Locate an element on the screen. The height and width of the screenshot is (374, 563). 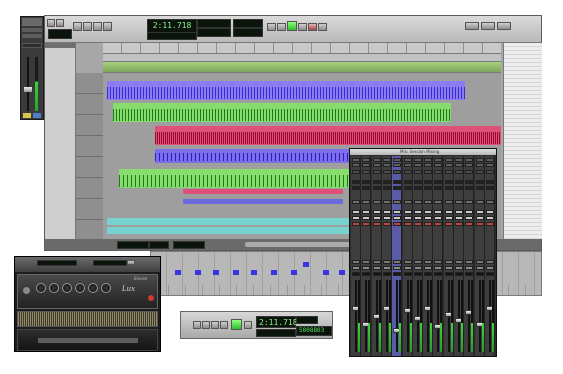
record-icon is located at coordinates (312, 27).